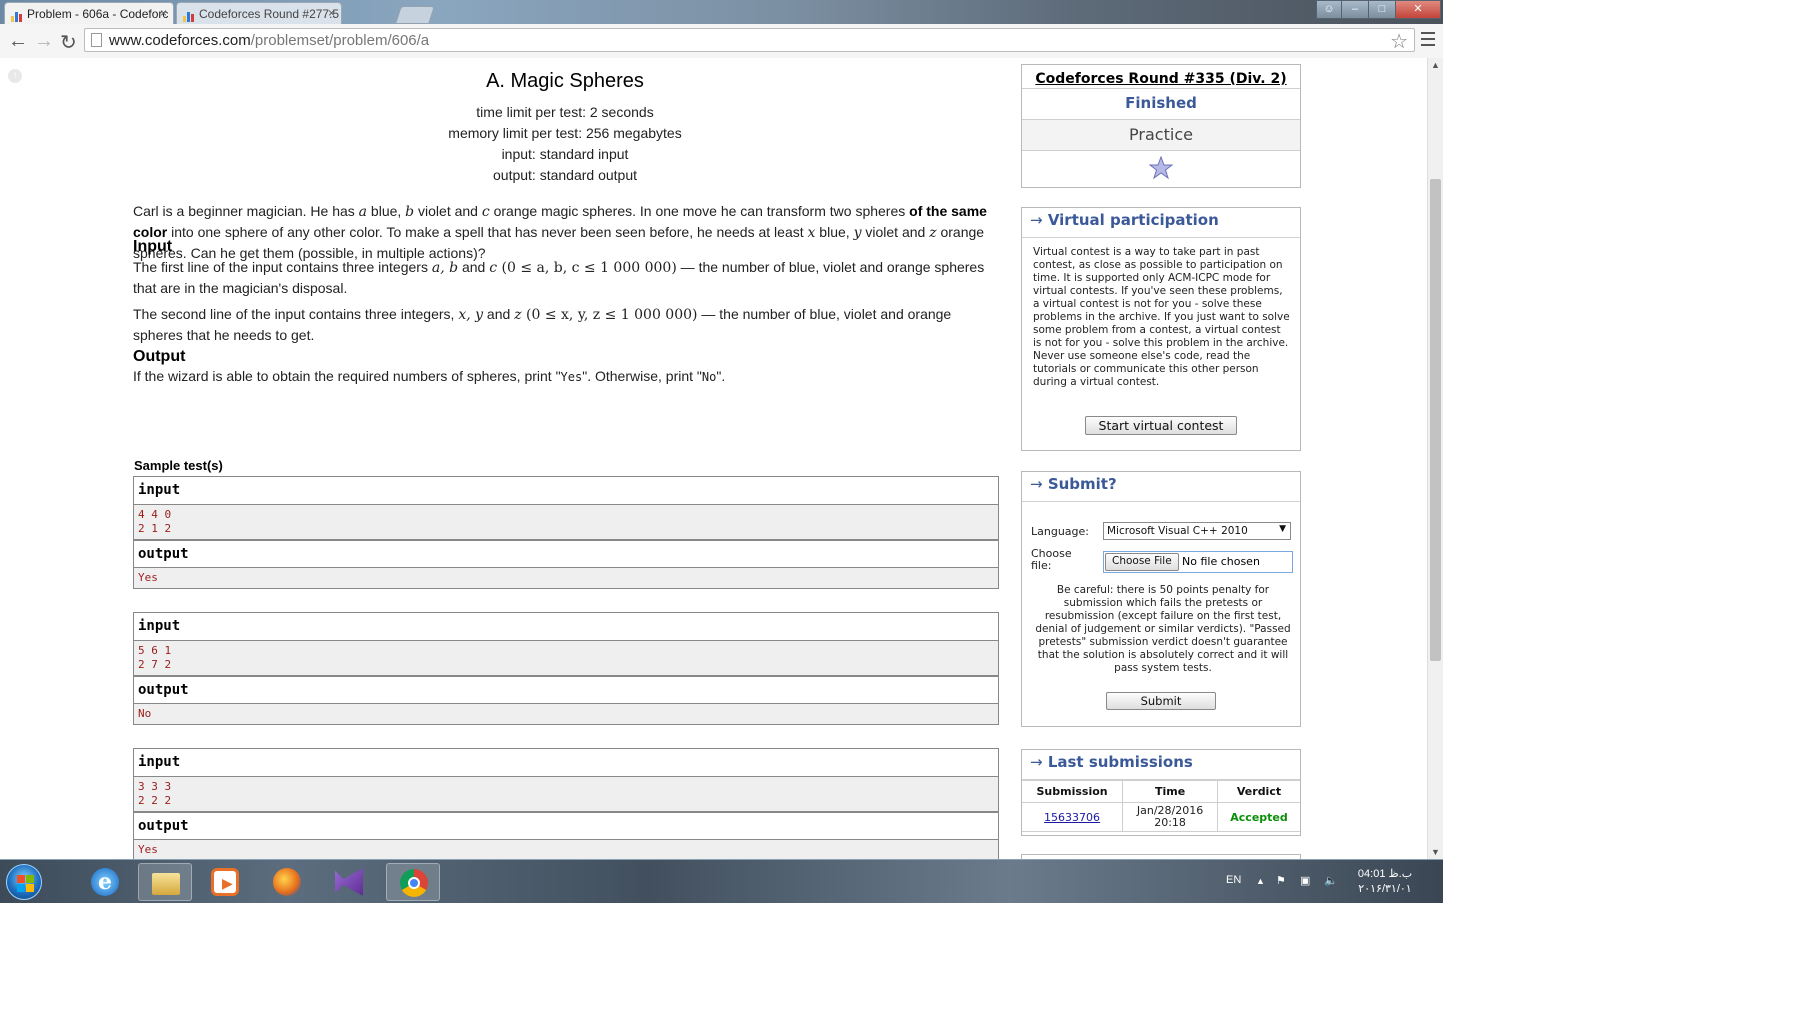 This screenshot has width=1804, height=1026. I want to click on start-button-icon, so click(24, 882).